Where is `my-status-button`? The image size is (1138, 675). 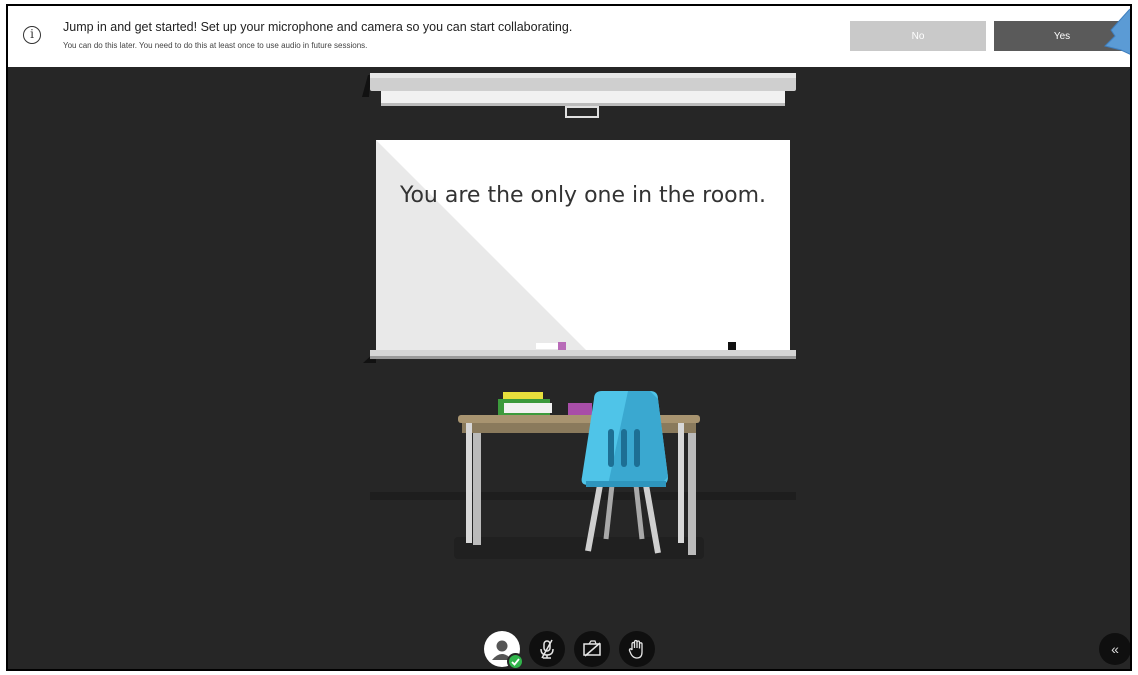 my-status-button is located at coordinates (504, 650).